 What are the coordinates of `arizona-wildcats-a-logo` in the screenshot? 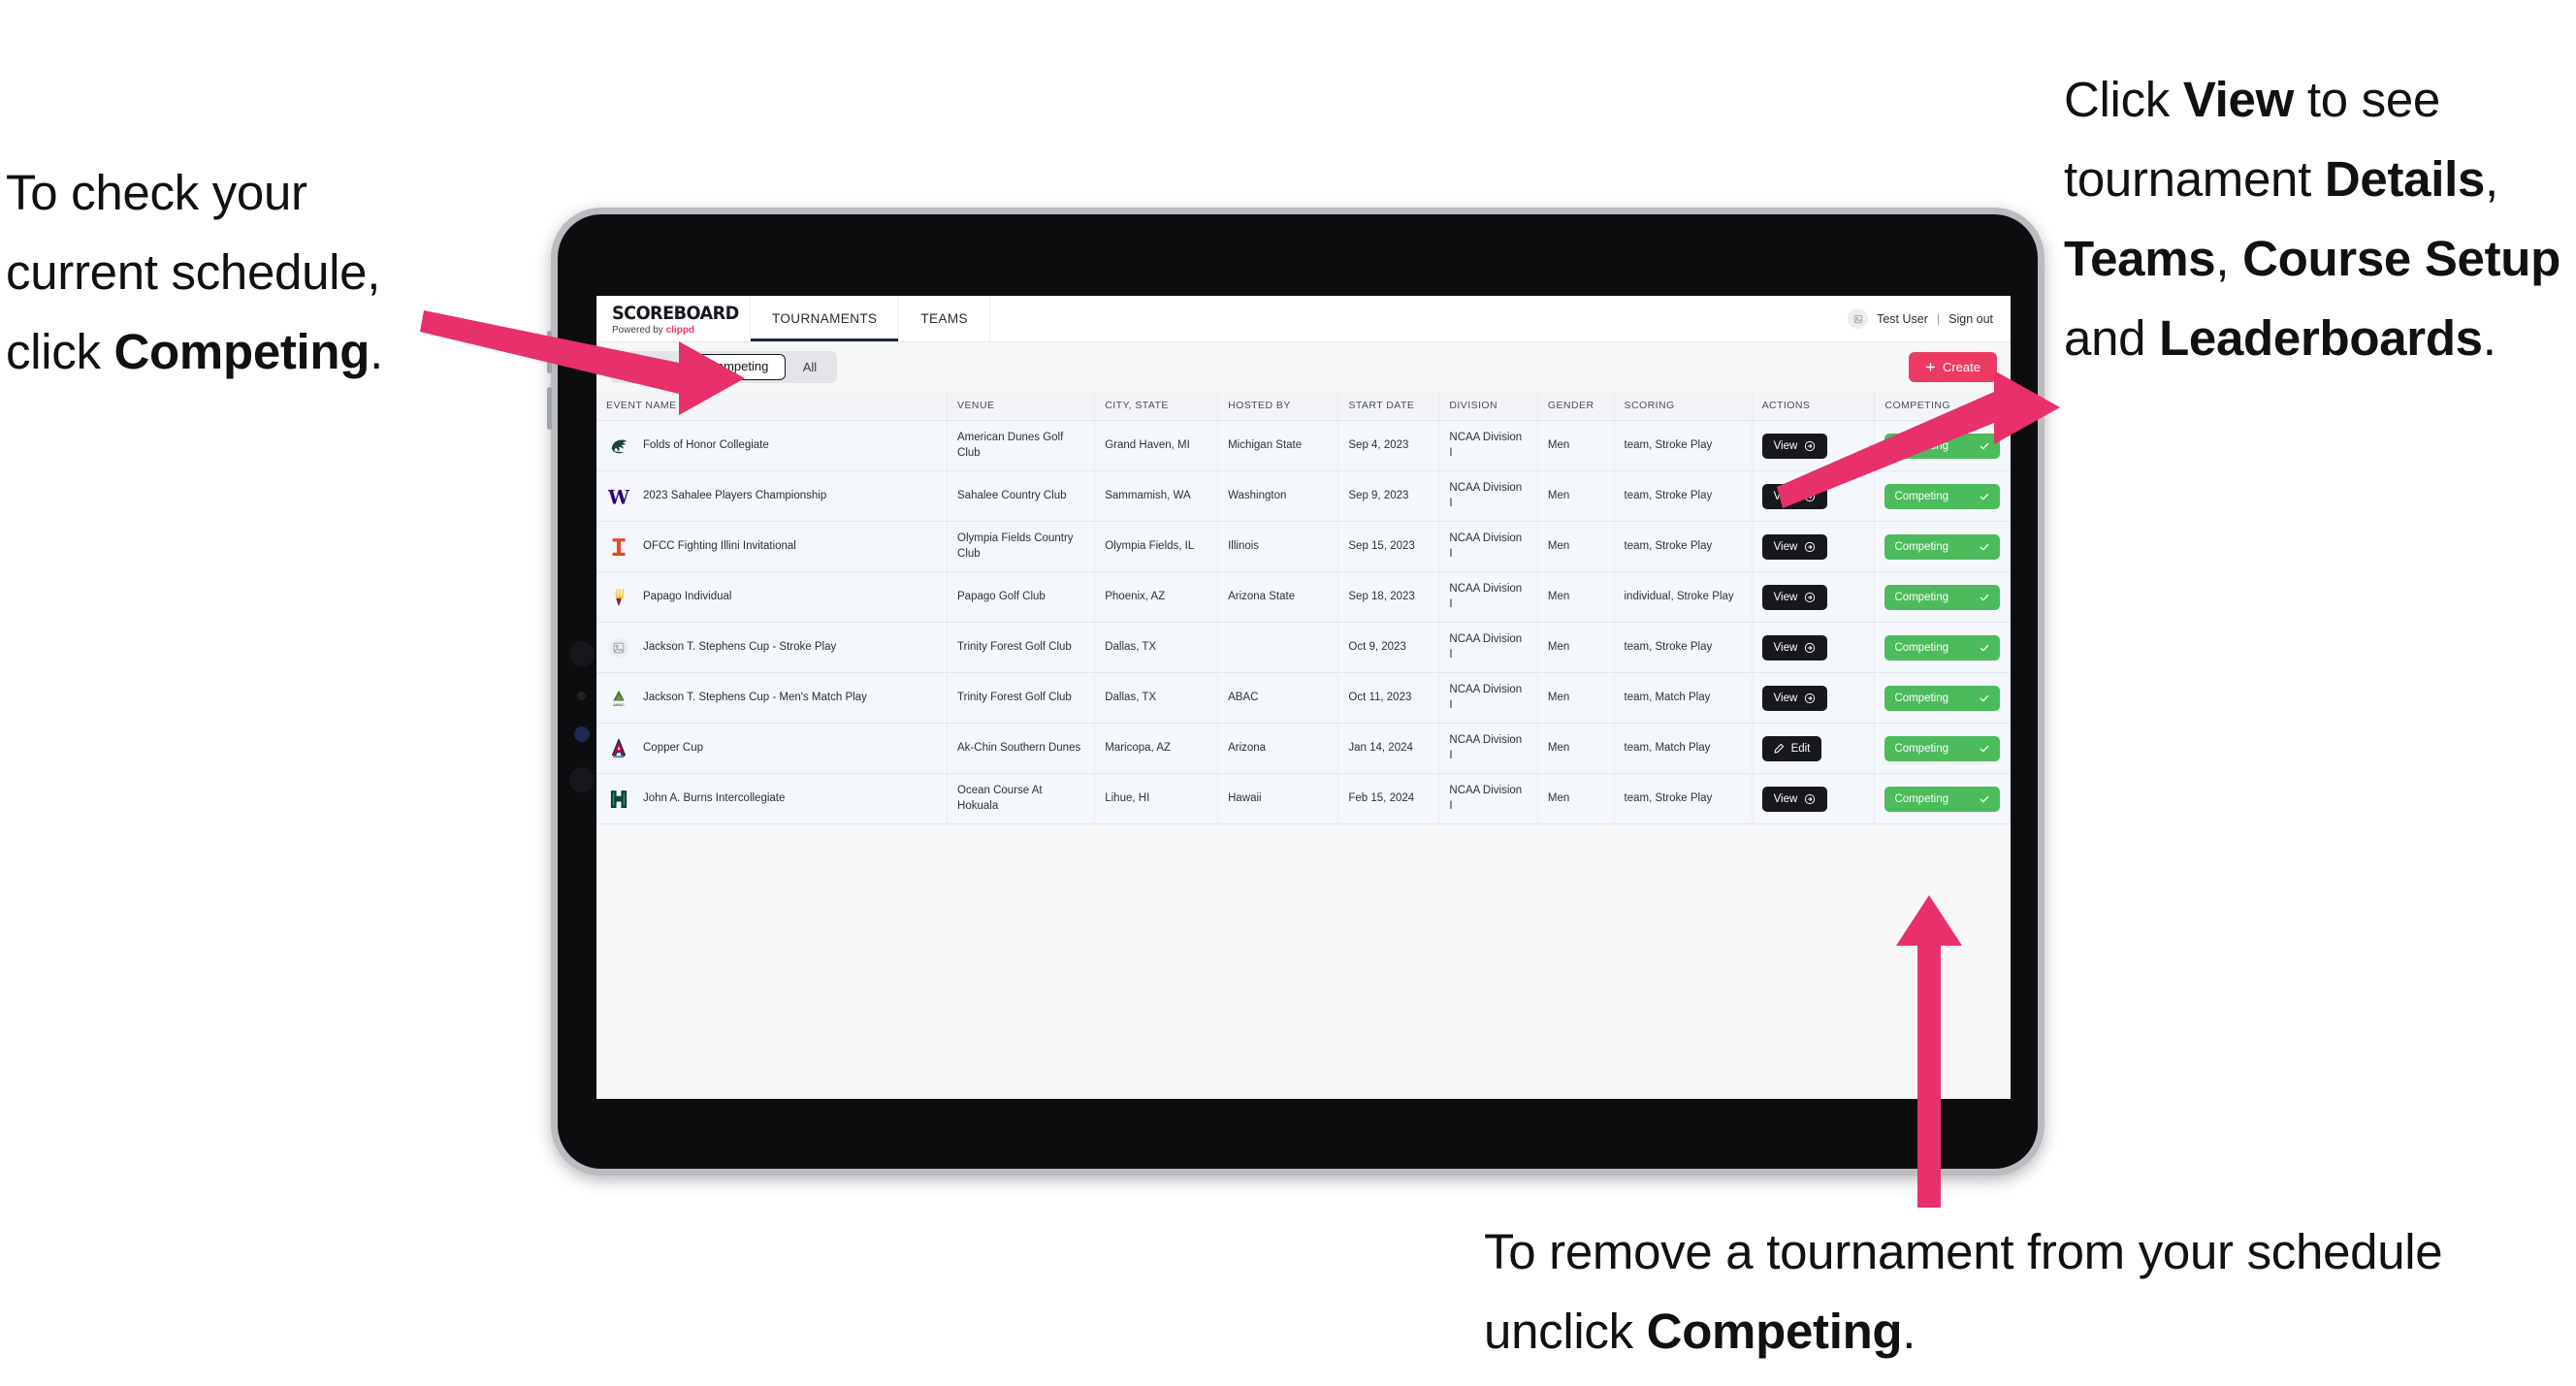 It's located at (618, 748).